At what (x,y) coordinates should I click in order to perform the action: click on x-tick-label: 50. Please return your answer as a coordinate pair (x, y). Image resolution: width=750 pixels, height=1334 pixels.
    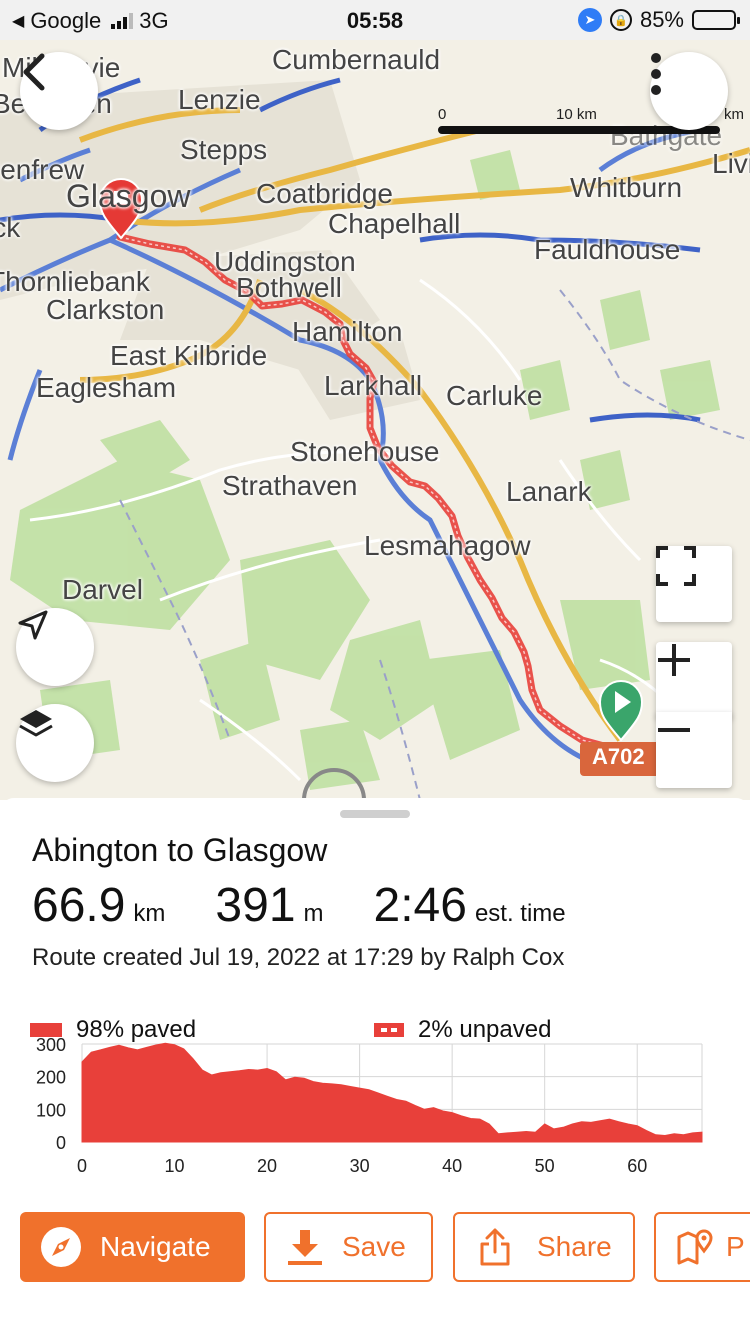
    Looking at the image, I should click on (545, 1166).